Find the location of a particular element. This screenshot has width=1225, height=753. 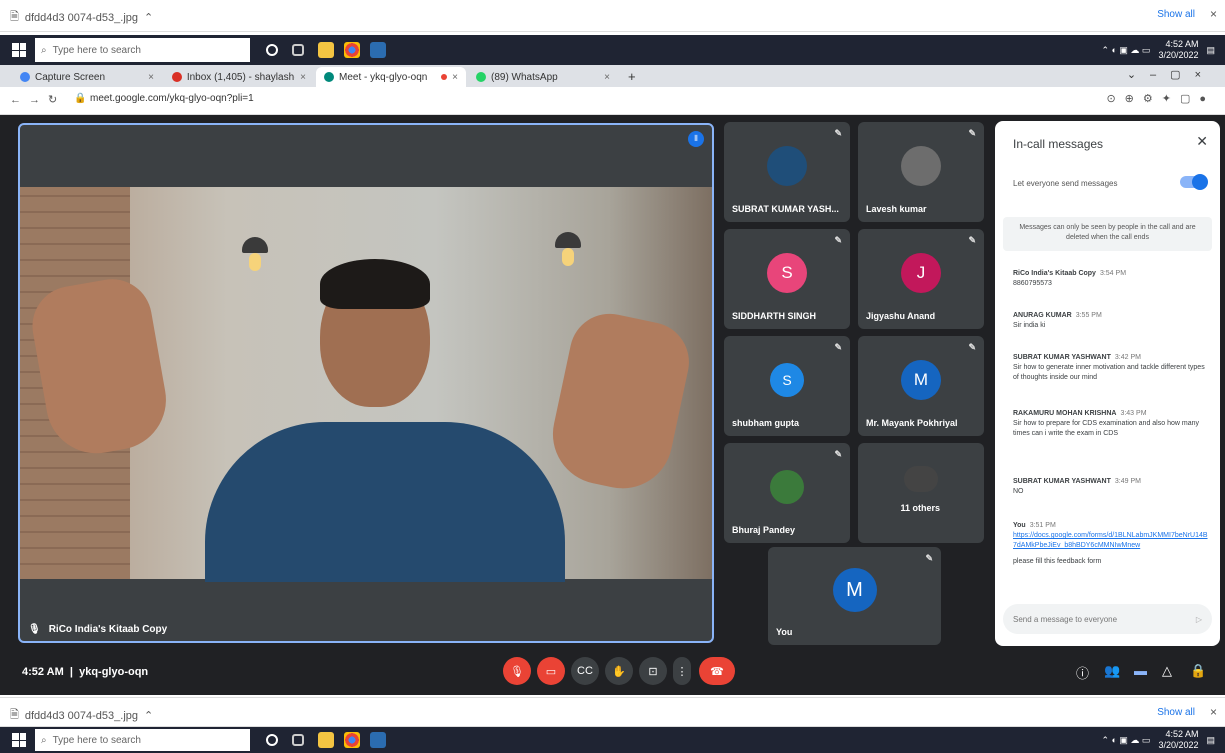

message-sender: RiCo India's Kitaab Copy is located at coordinates (1054, 273).